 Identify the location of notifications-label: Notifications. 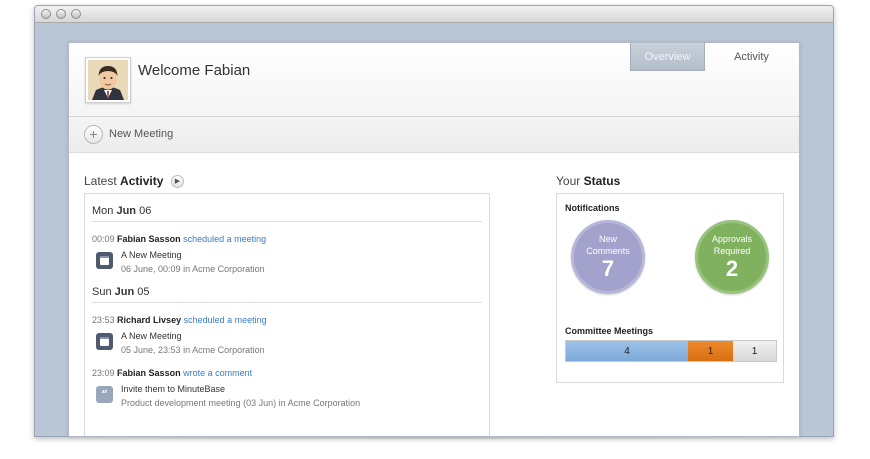
(592, 208).